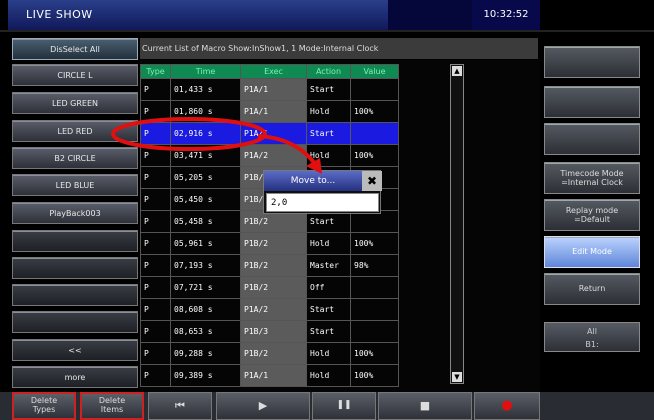 The width and height of the screenshot is (654, 420). I want to click on annotation-overlay, so click(216, 145).